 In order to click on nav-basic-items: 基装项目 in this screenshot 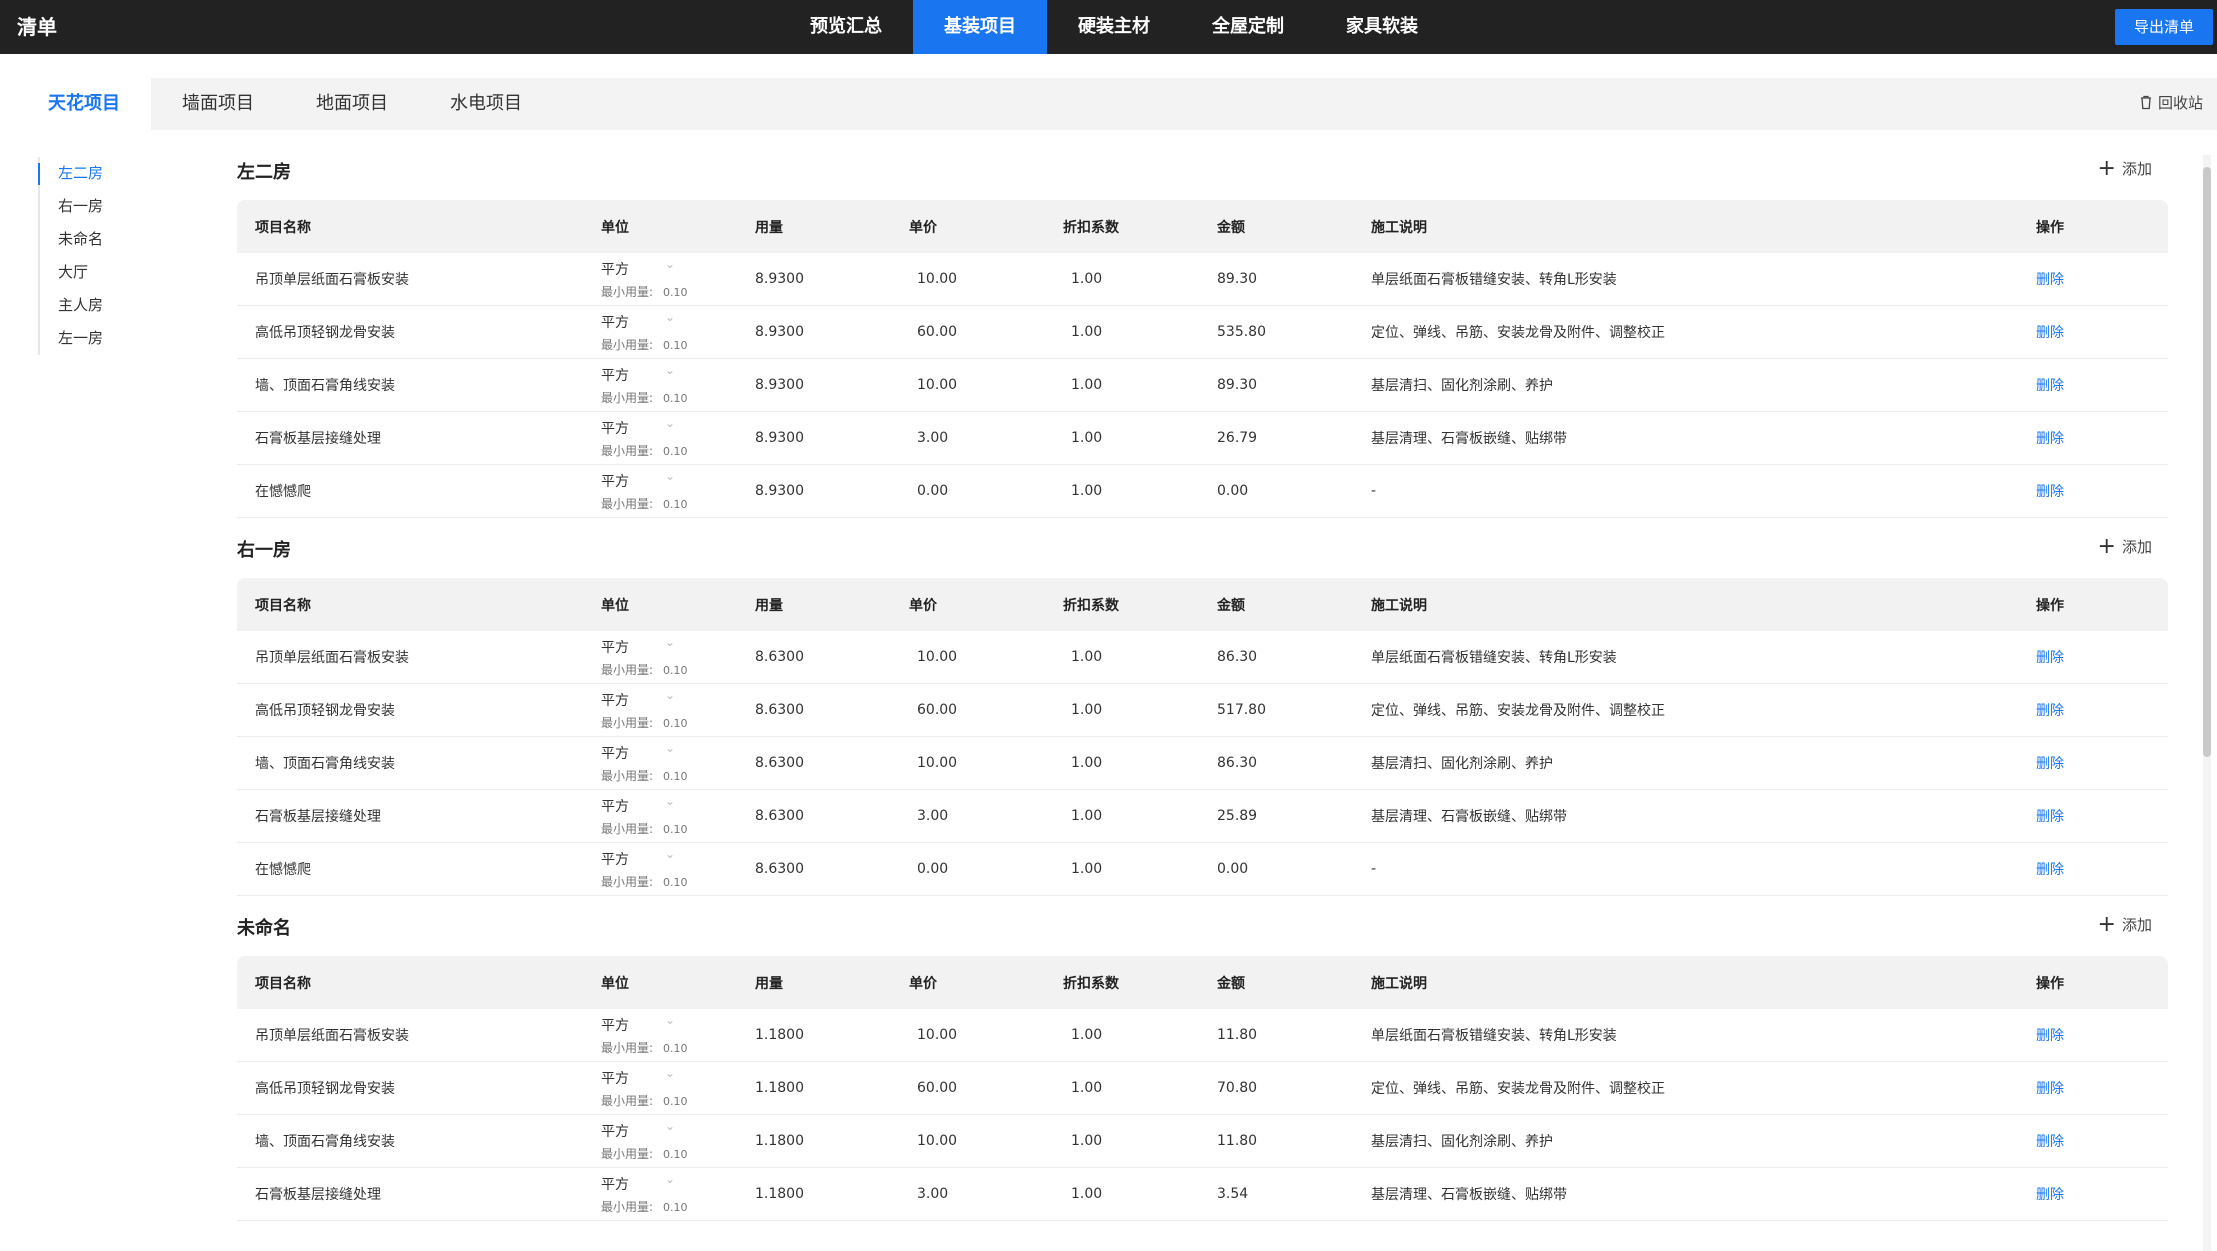, I will do `click(980, 27)`.